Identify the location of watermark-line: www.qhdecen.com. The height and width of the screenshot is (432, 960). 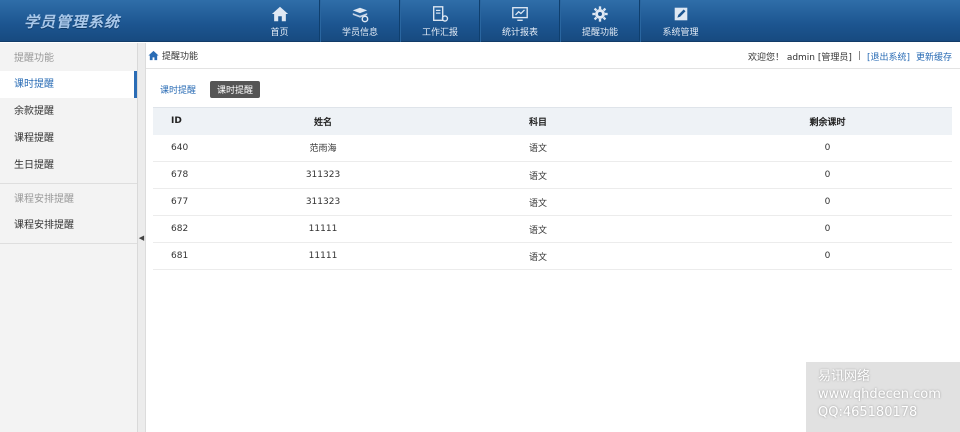
(879, 394).